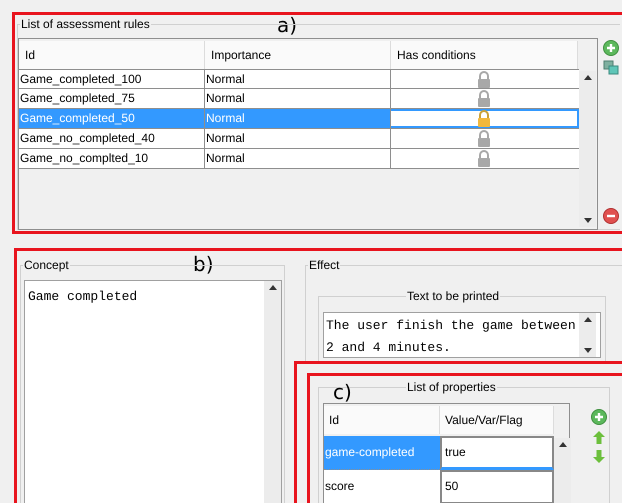  I want to click on column-header: Importance, so click(298, 55).